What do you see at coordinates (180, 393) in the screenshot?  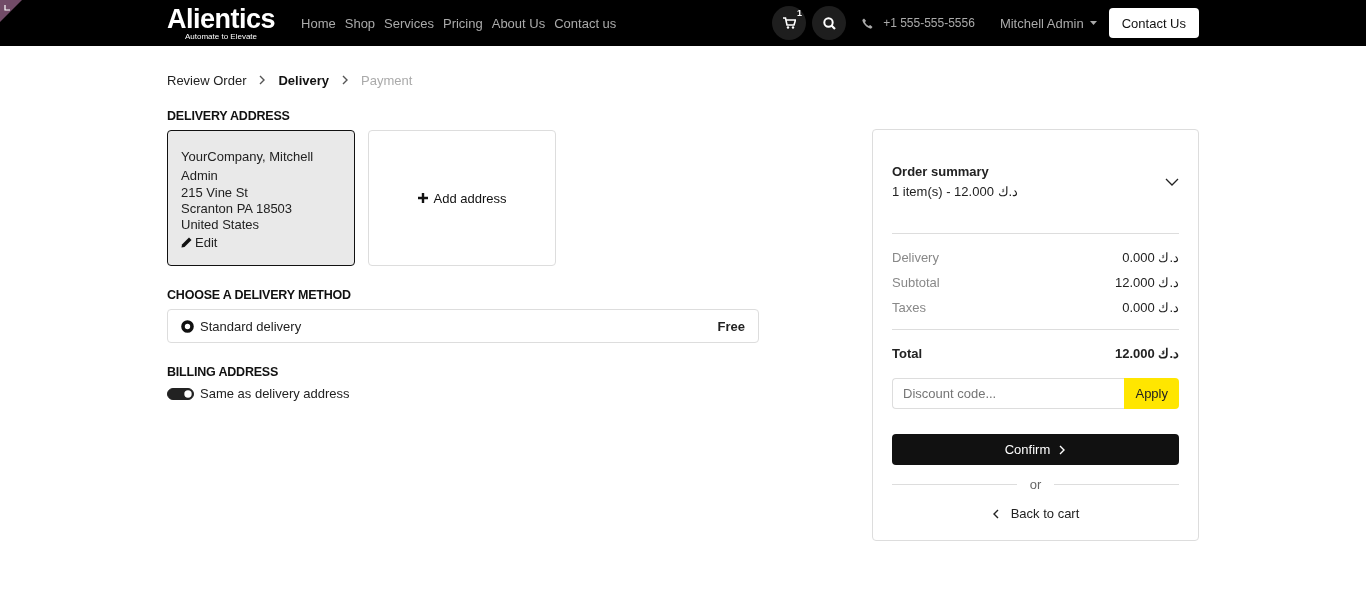 I see `toggle-switch` at bounding box center [180, 393].